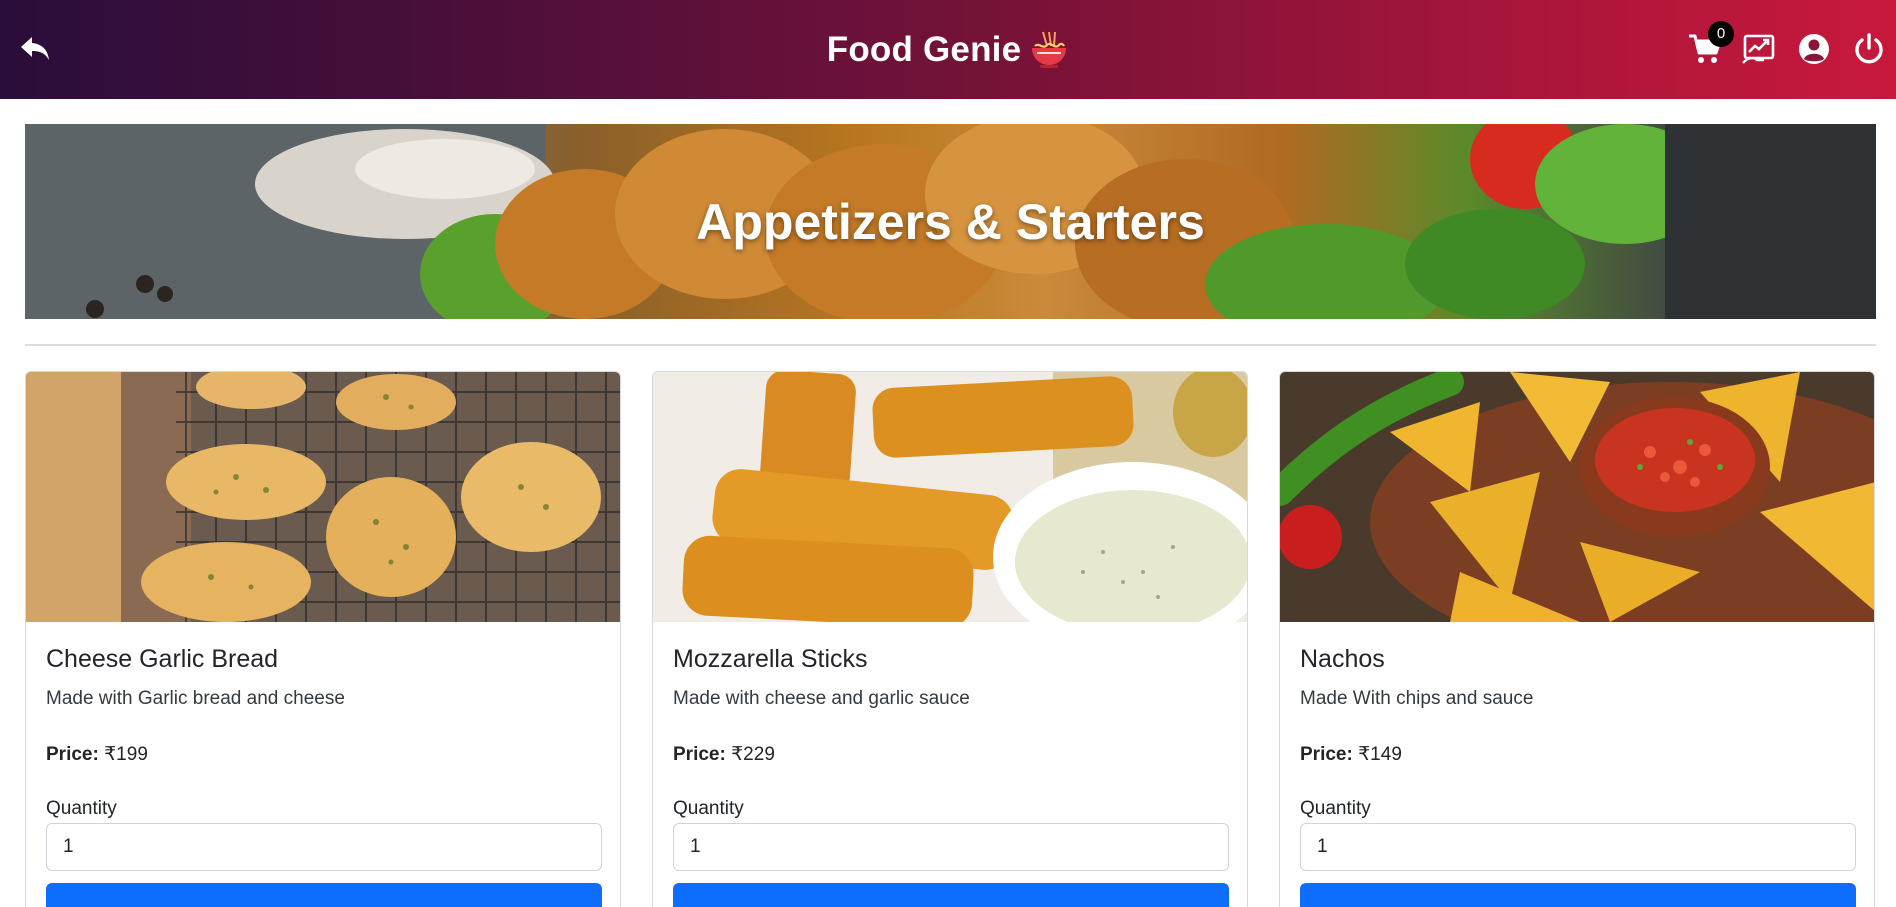  Describe the element at coordinates (1721, 34) in the screenshot. I see `cart-count-badge: 0` at that location.